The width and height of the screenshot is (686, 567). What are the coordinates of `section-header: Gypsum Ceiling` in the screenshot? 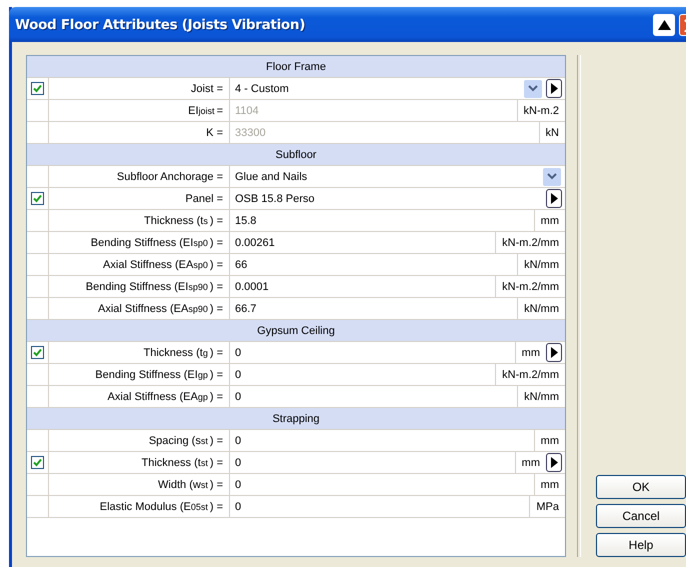 It's located at (296, 330).